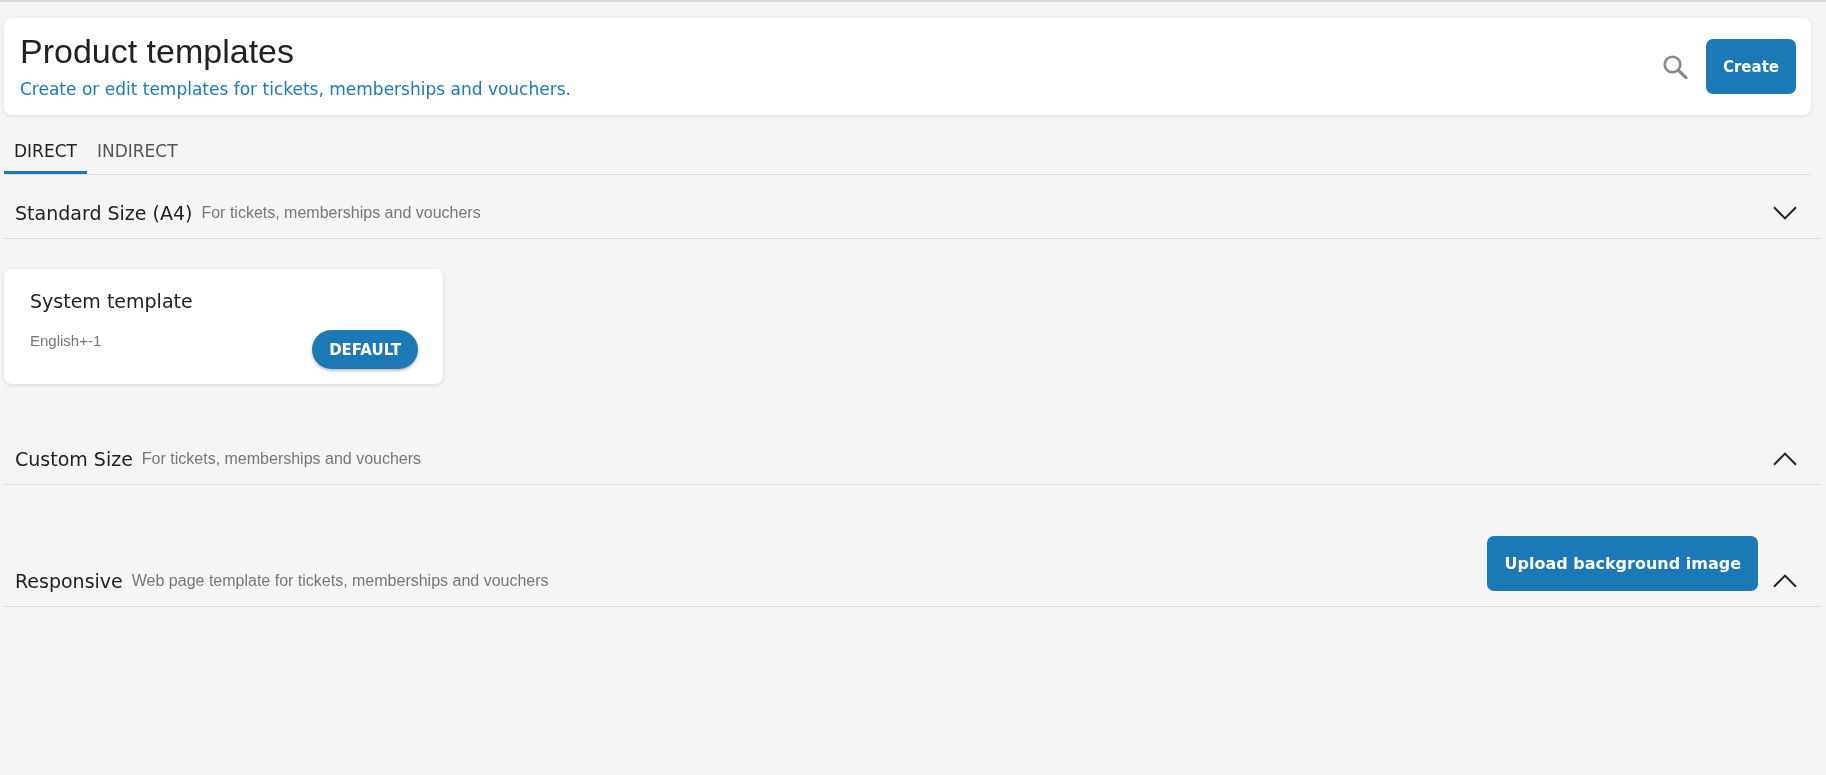 The width and height of the screenshot is (1826, 775). Describe the element at coordinates (137, 150) in the screenshot. I see `tab: INDIRECT` at that location.